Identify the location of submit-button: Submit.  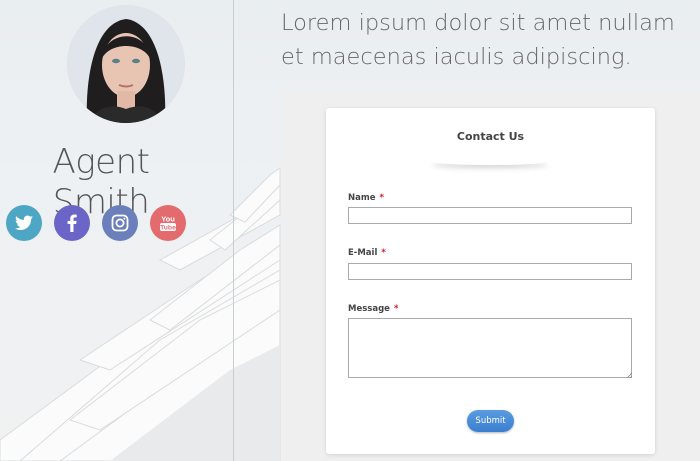
(490, 421).